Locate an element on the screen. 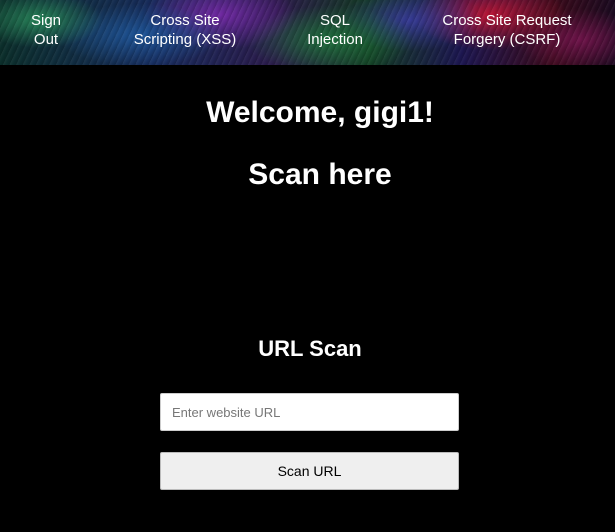 The height and width of the screenshot is (532, 615). url-scan-heading: URL Scan is located at coordinates (310, 348).